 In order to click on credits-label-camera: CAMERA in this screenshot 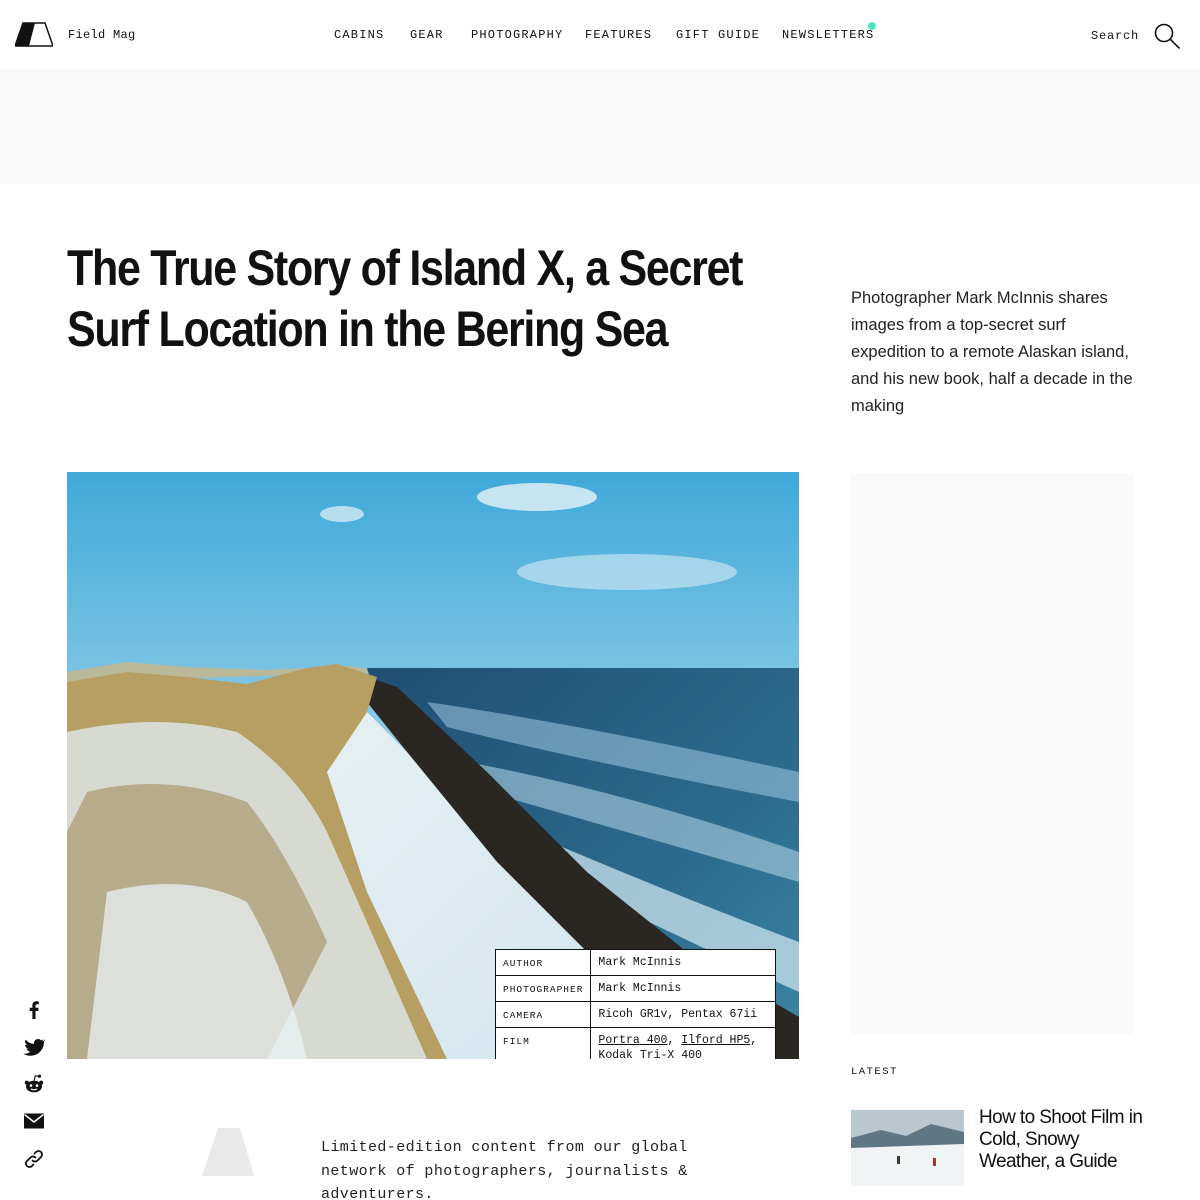, I will do `click(543, 1014)`.